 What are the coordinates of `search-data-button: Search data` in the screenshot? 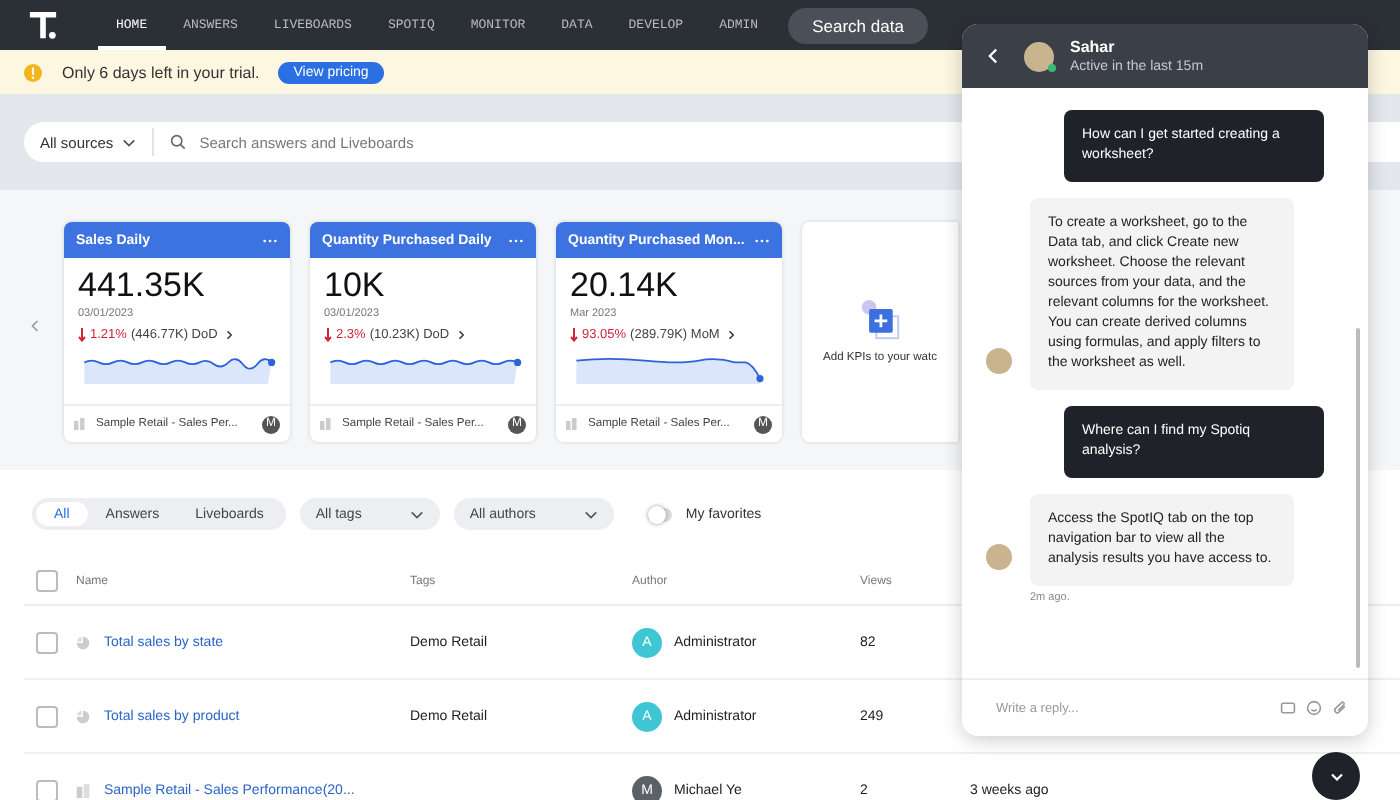 It's located at (858, 25).